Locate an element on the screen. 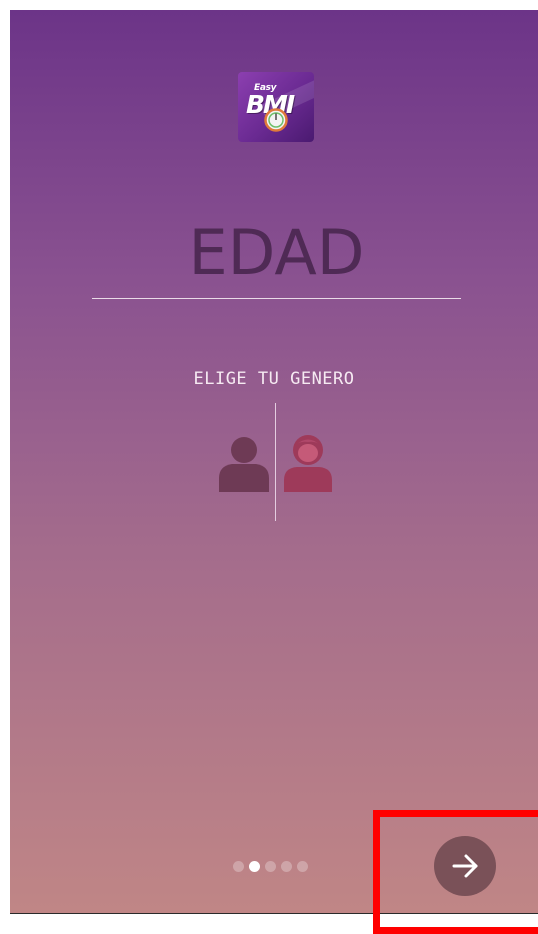 The width and height of the screenshot is (538, 934). next-button is located at coordinates (465, 866).